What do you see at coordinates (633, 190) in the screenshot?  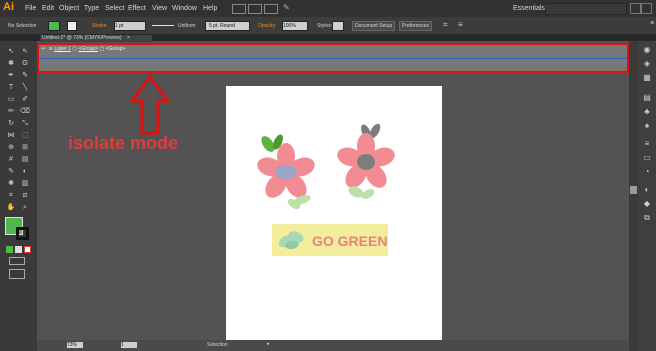 I see `scroll-thumb` at bounding box center [633, 190].